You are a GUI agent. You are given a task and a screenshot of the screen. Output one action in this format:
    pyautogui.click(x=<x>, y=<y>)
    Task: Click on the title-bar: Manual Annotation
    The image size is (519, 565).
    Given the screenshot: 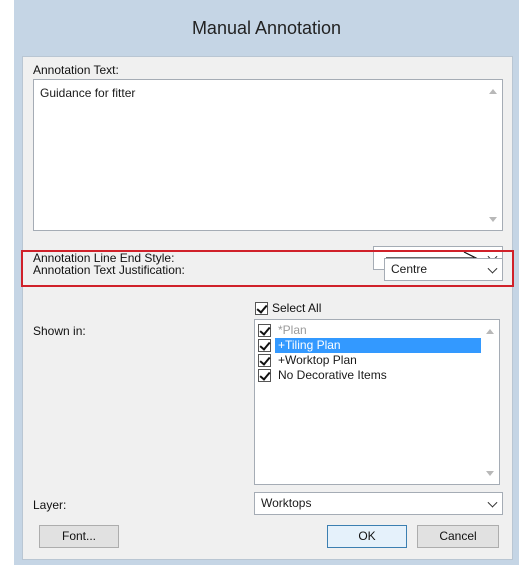 What is the action you would take?
    pyautogui.click(x=266, y=28)
    